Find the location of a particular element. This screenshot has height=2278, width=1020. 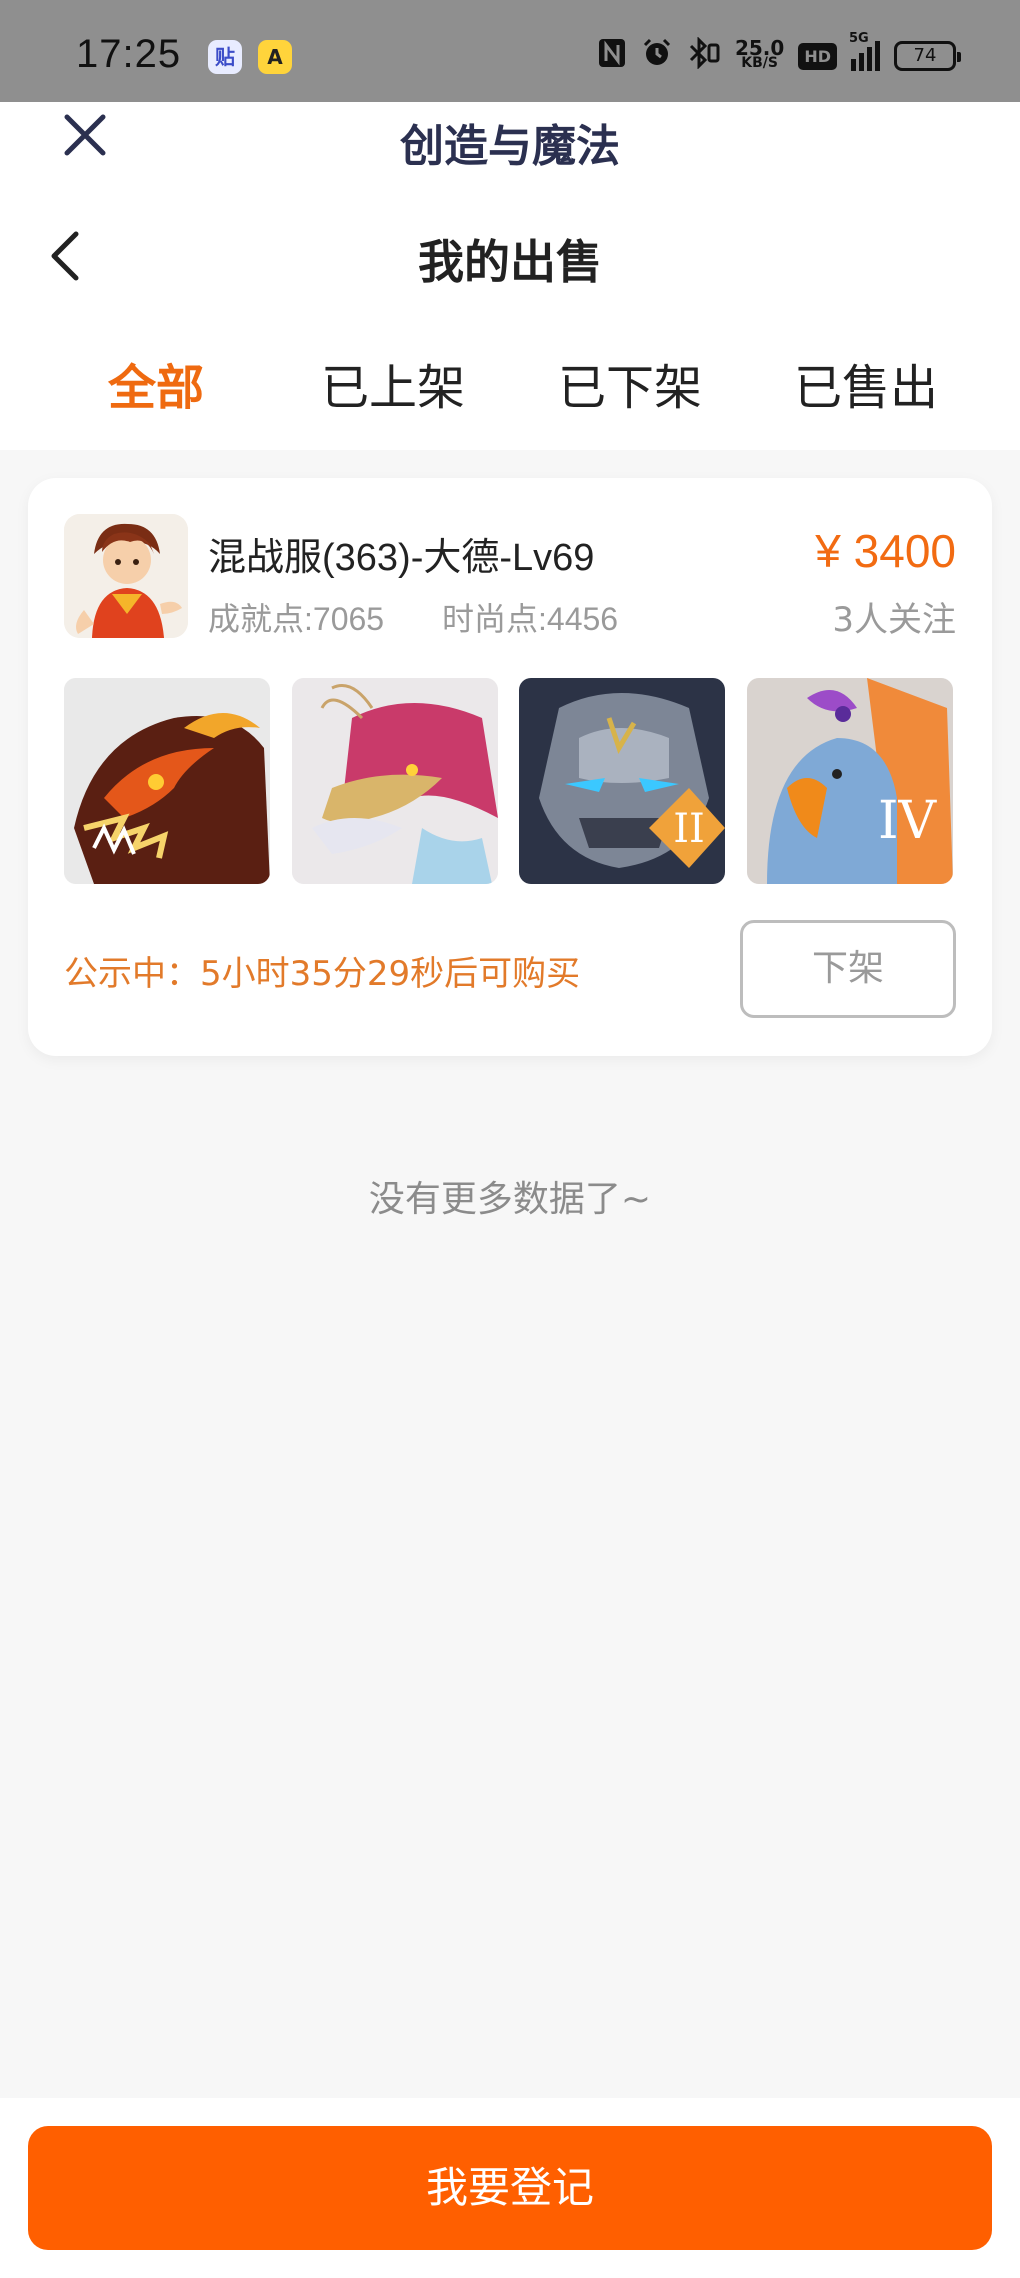

app-title: 创造与魔法 is located at coordinates (510, 146).